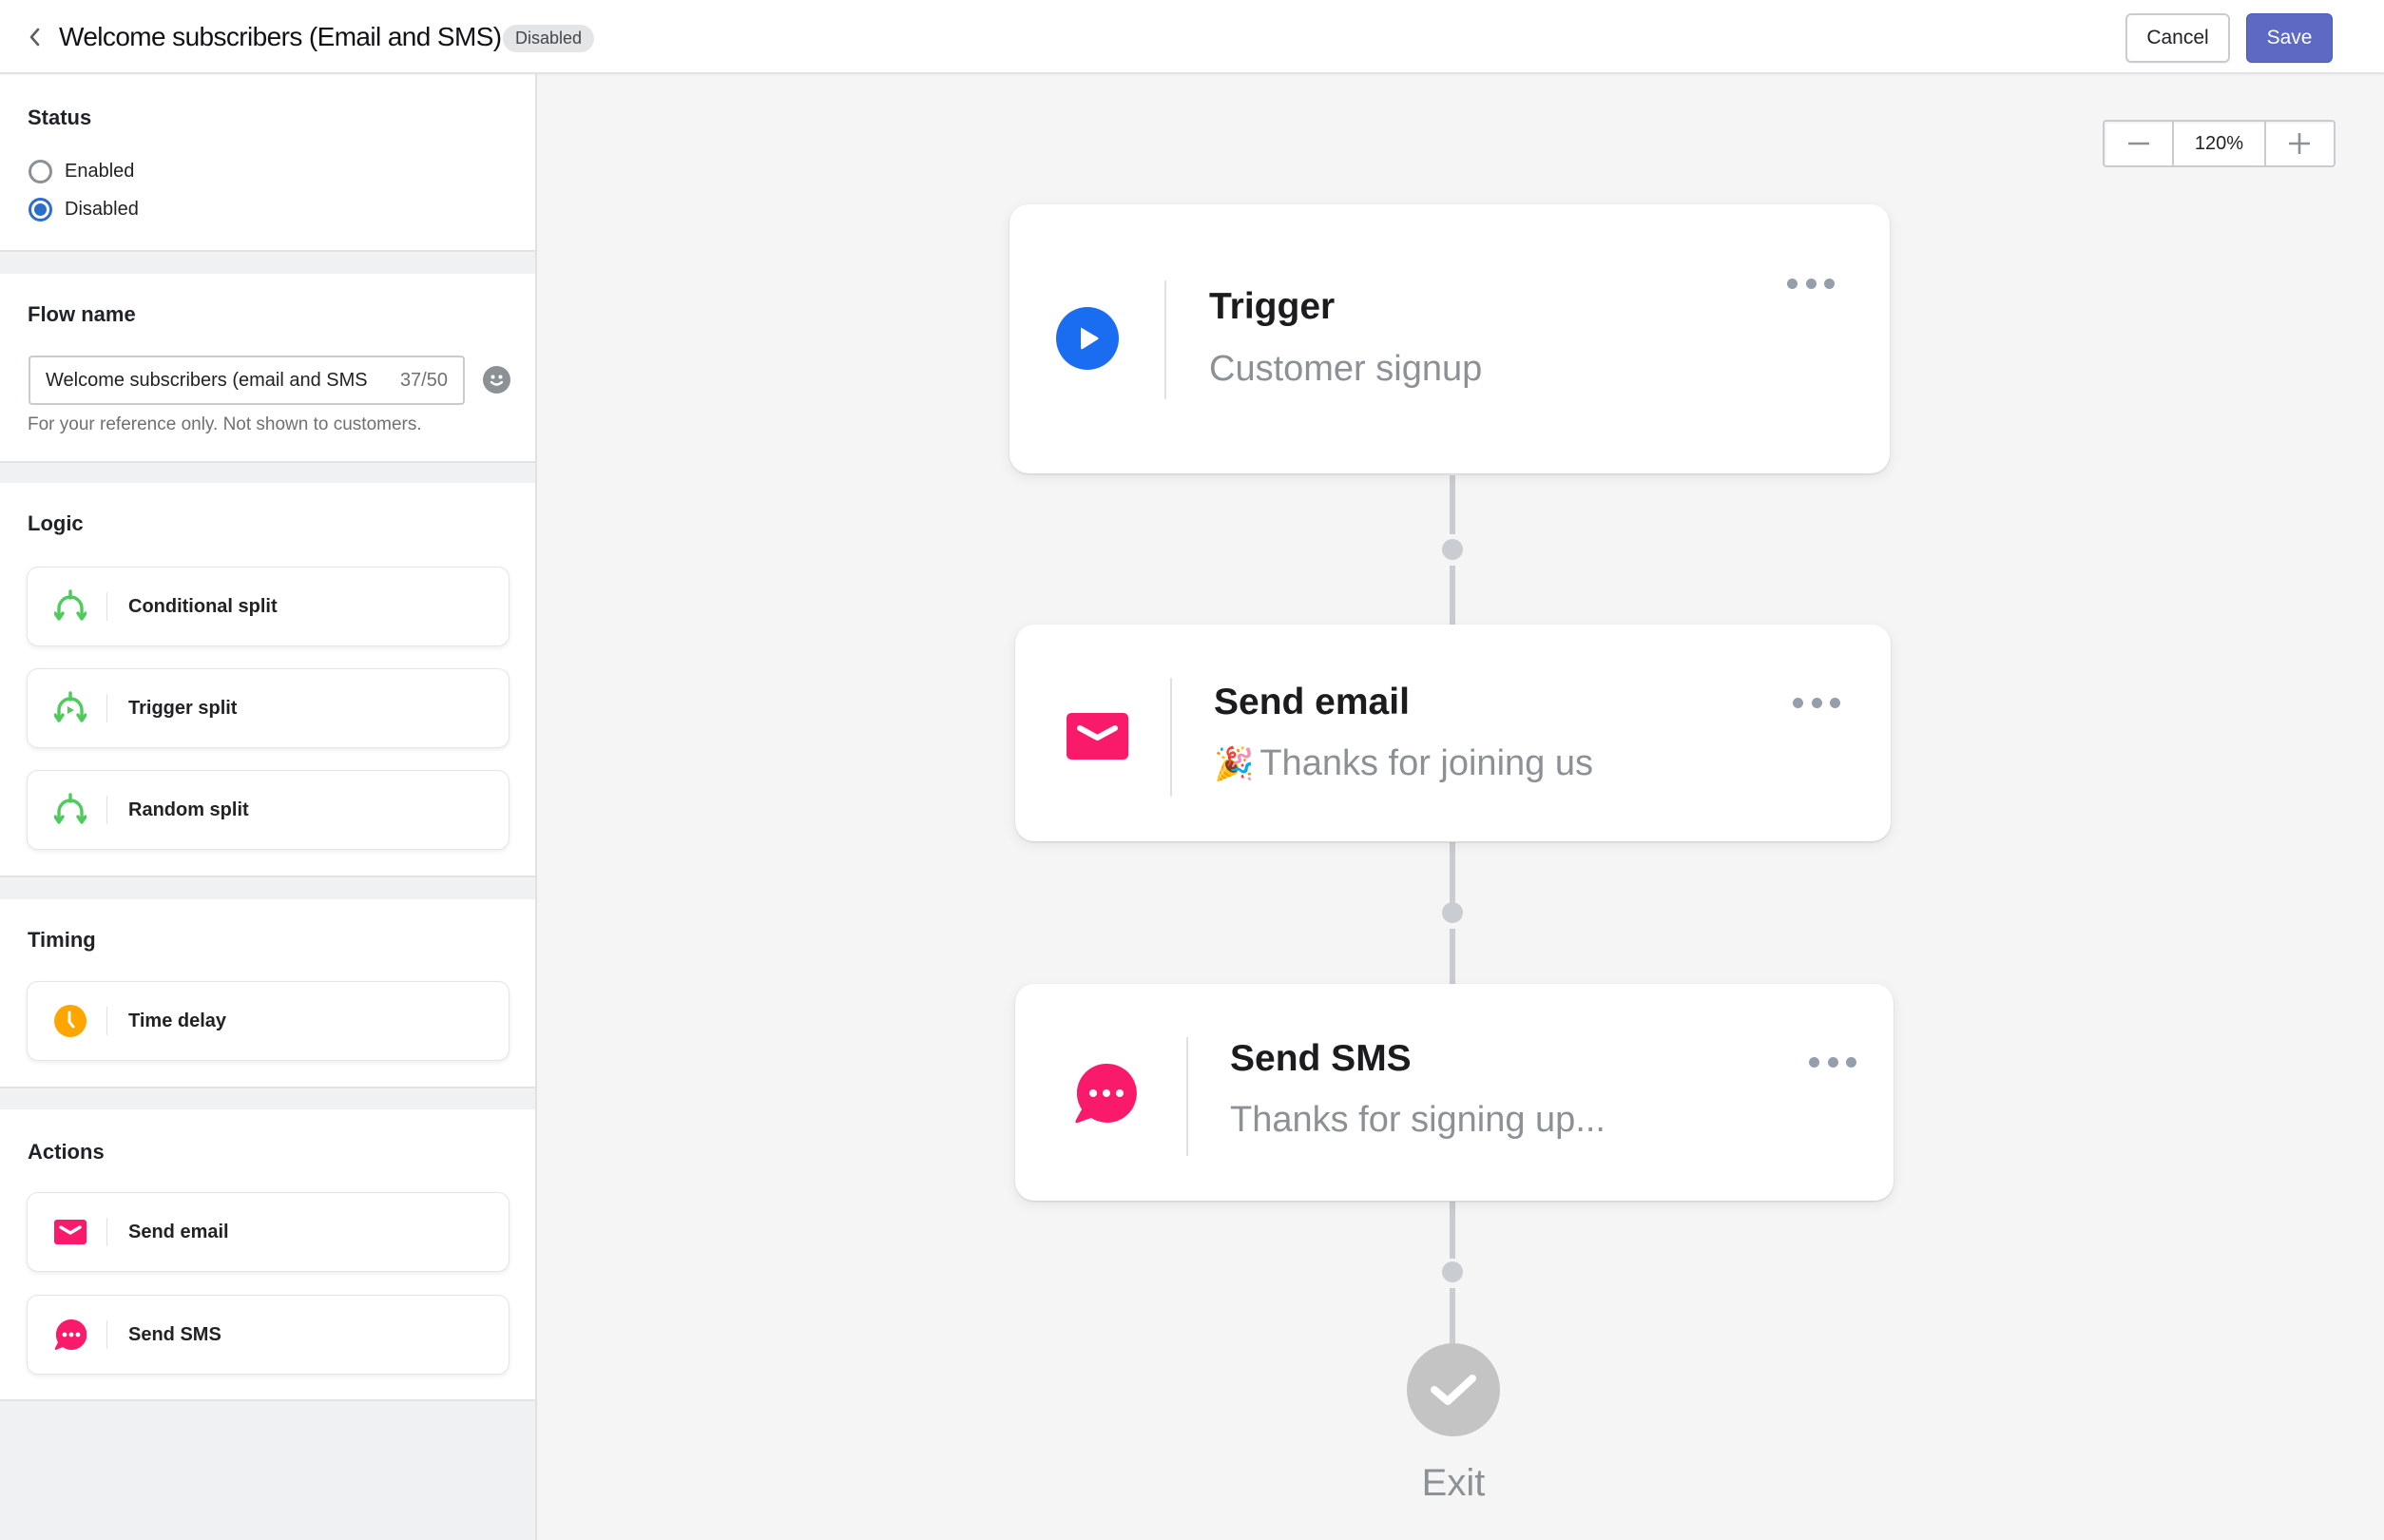 This screenshot has width=2384, height=1540. I want to click on emoji-picker-button, so click(496, 380).